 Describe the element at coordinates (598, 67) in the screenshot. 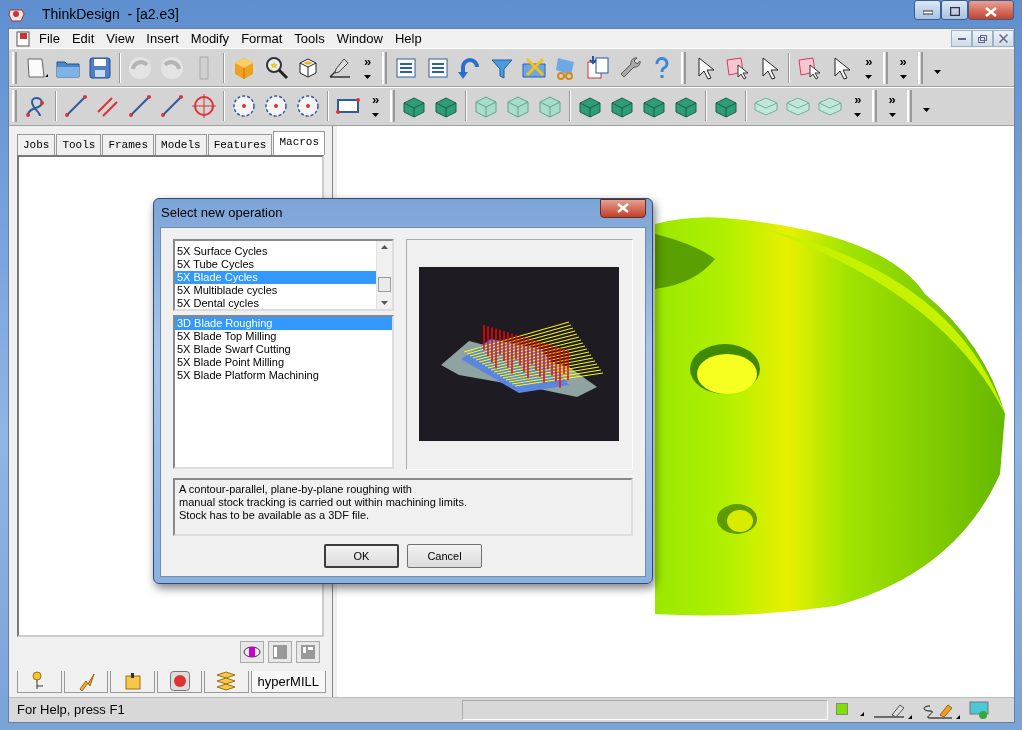

I see `document-download-icon` at that location.